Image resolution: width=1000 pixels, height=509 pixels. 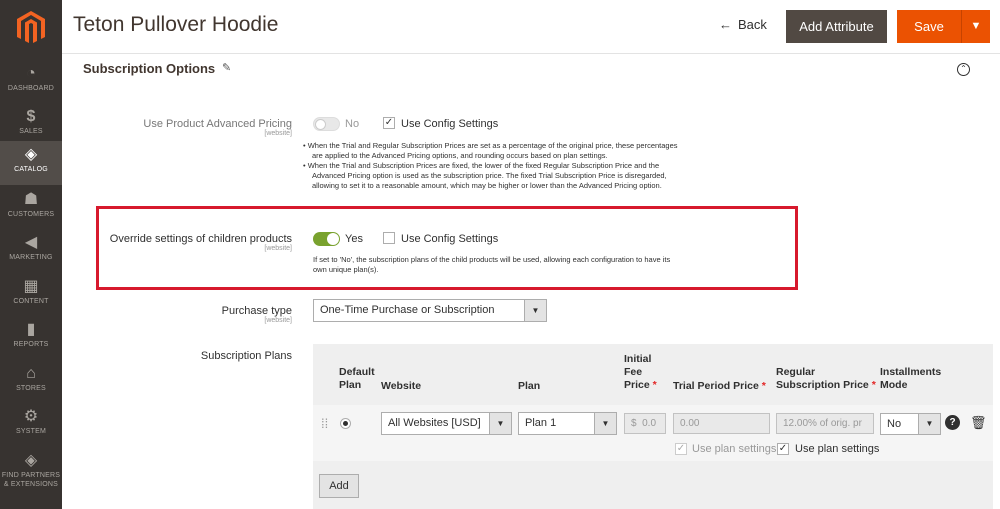 I want to click on add-attribute-button: Add Attribute, so click(x=836, y=26).